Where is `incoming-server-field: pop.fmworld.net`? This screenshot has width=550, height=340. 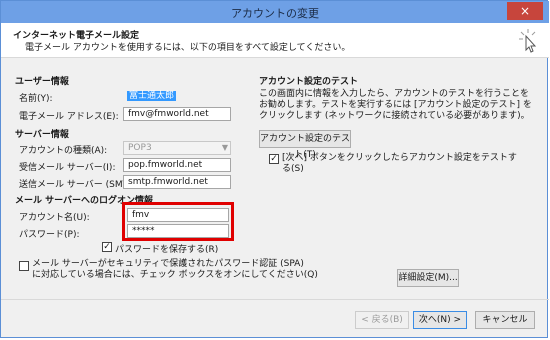
incoming-server-field: pop.fmworld.net is located at coordinates (177, 165).